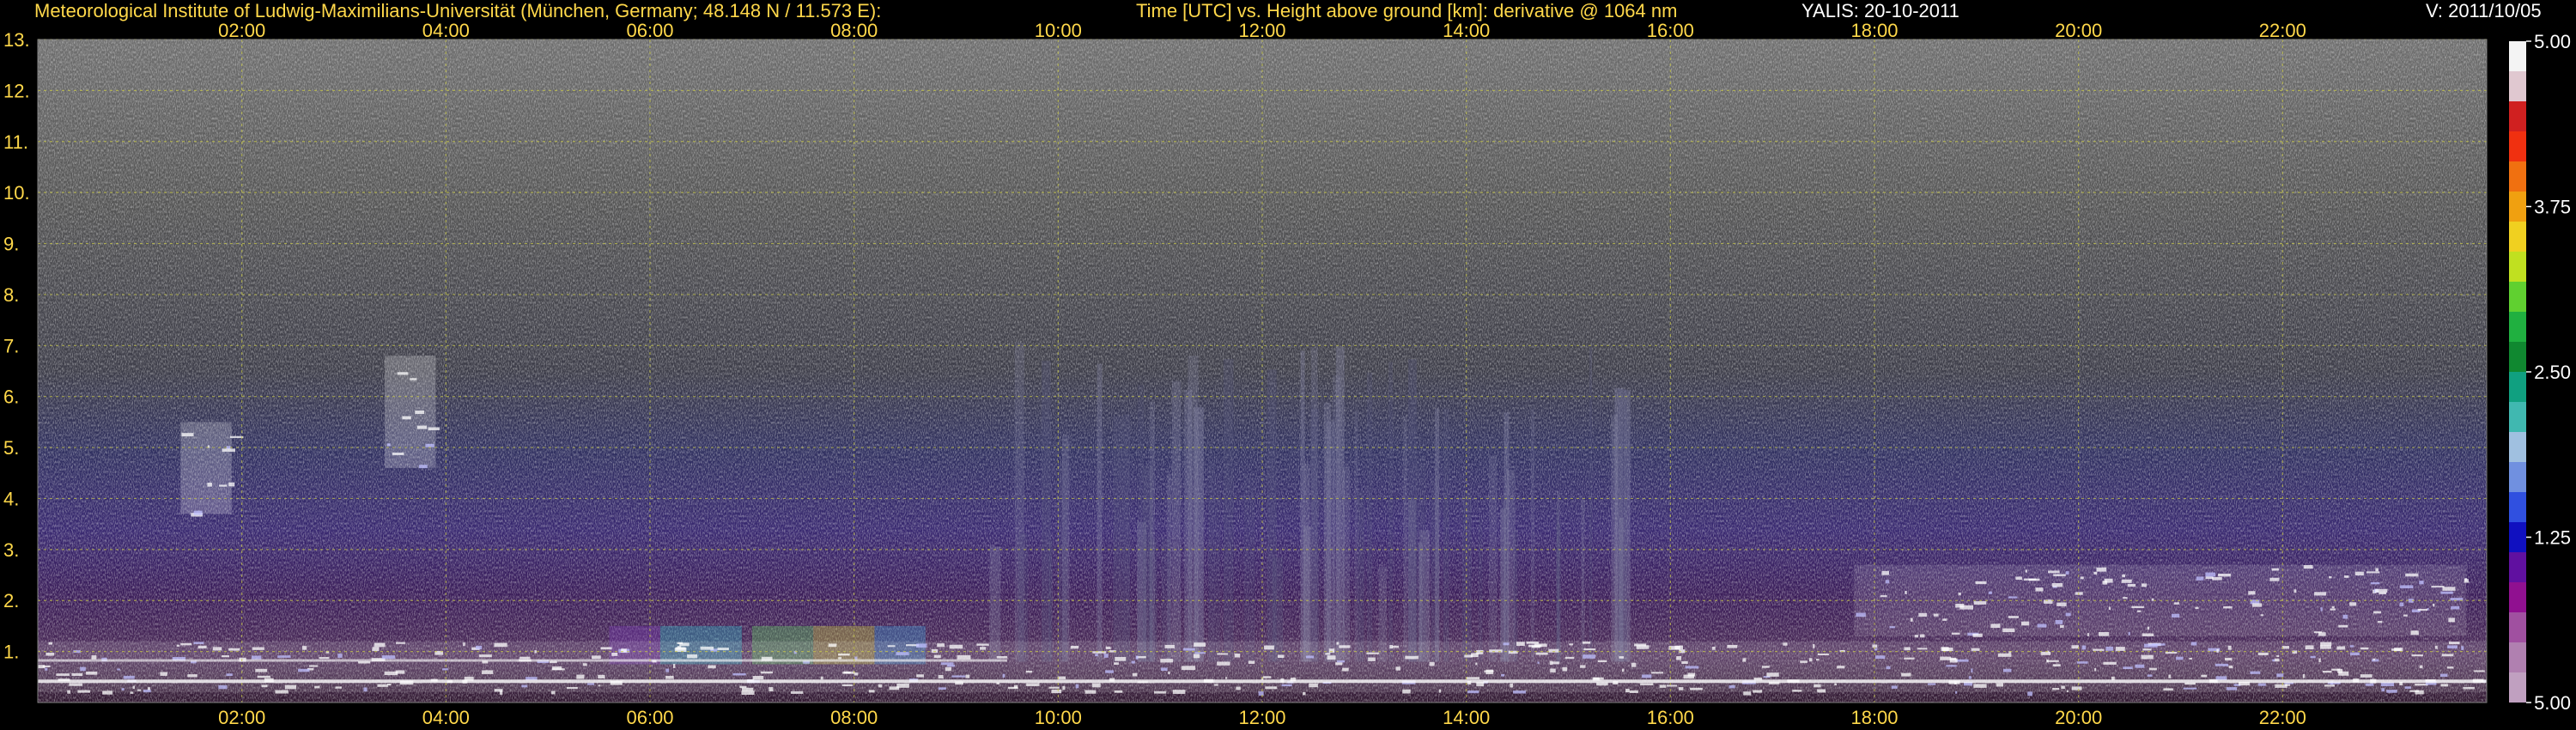 This screenshot has height=730, width=2576. Describe the element at coordinates (522, 660) in the screenshot. I see `boundary-layer-top-line` at that location.